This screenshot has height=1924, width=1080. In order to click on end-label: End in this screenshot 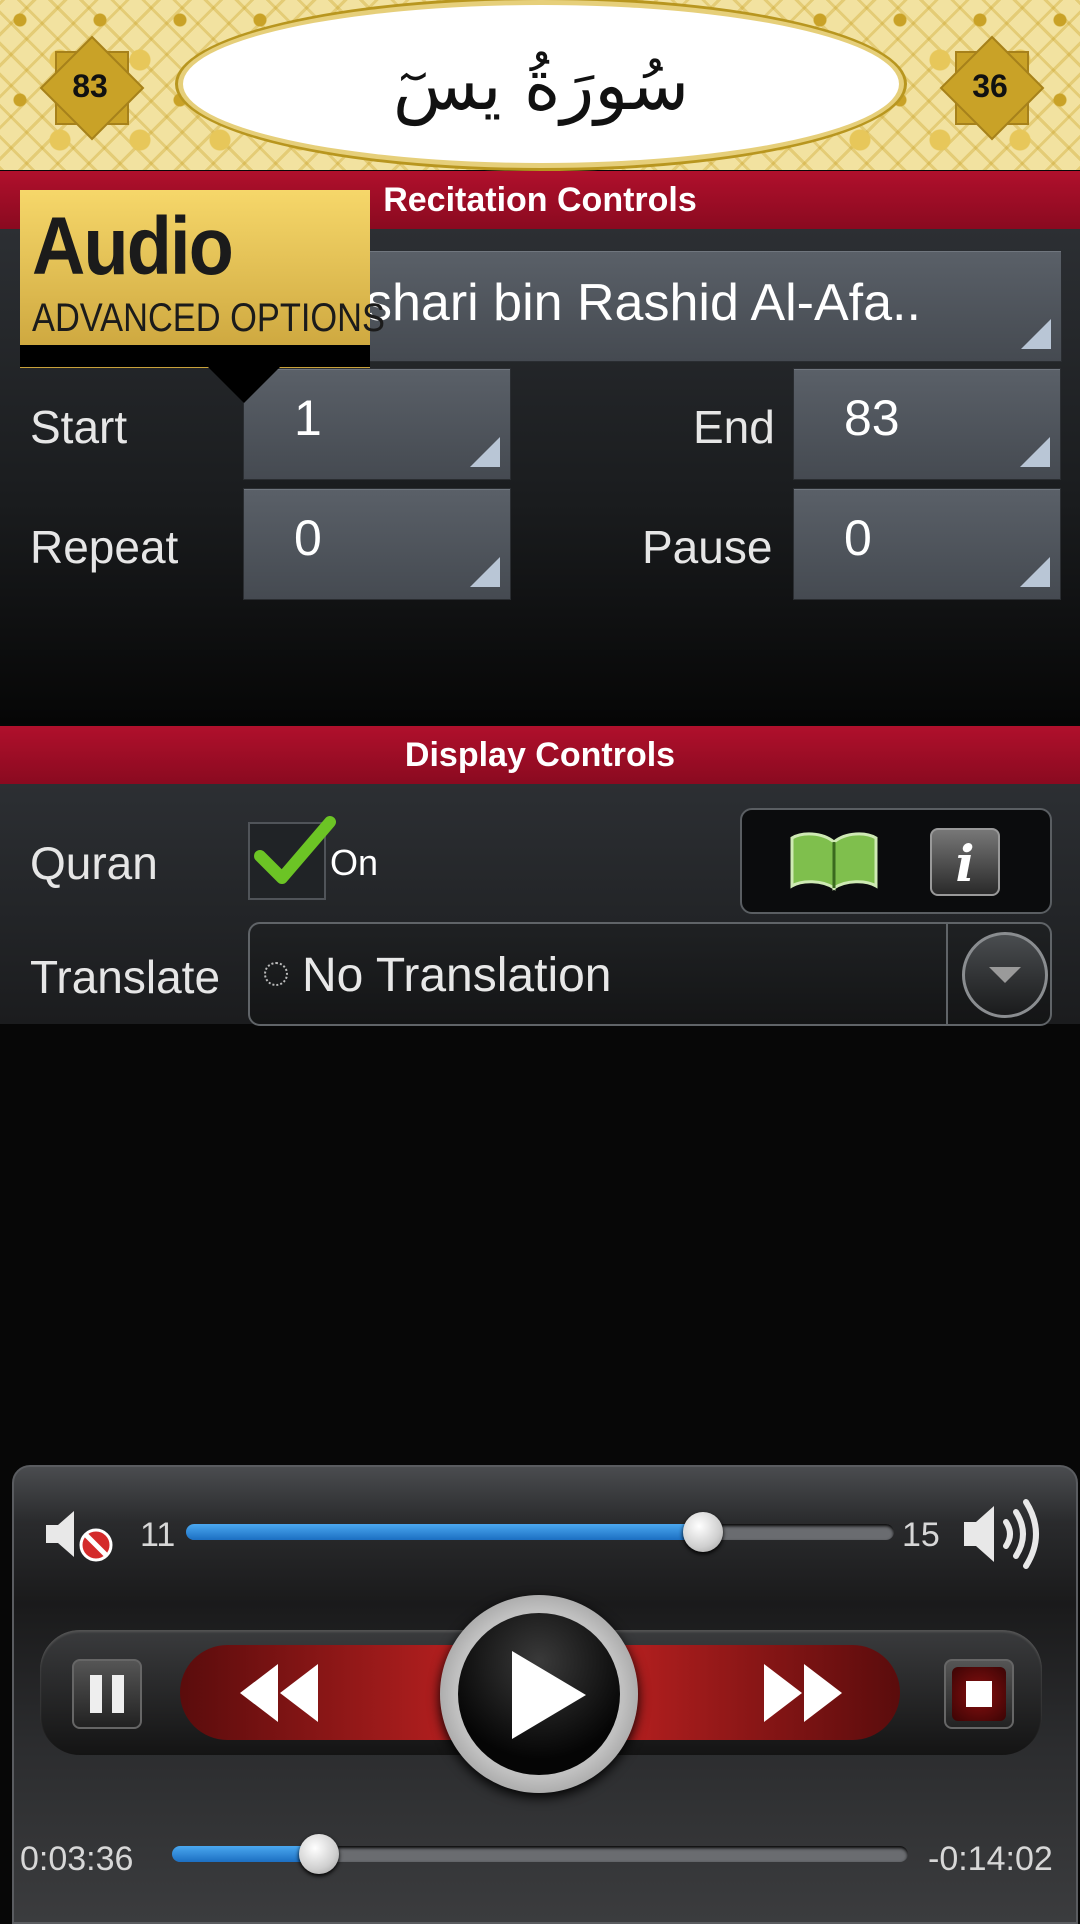, I will do `click(734, 427)`.